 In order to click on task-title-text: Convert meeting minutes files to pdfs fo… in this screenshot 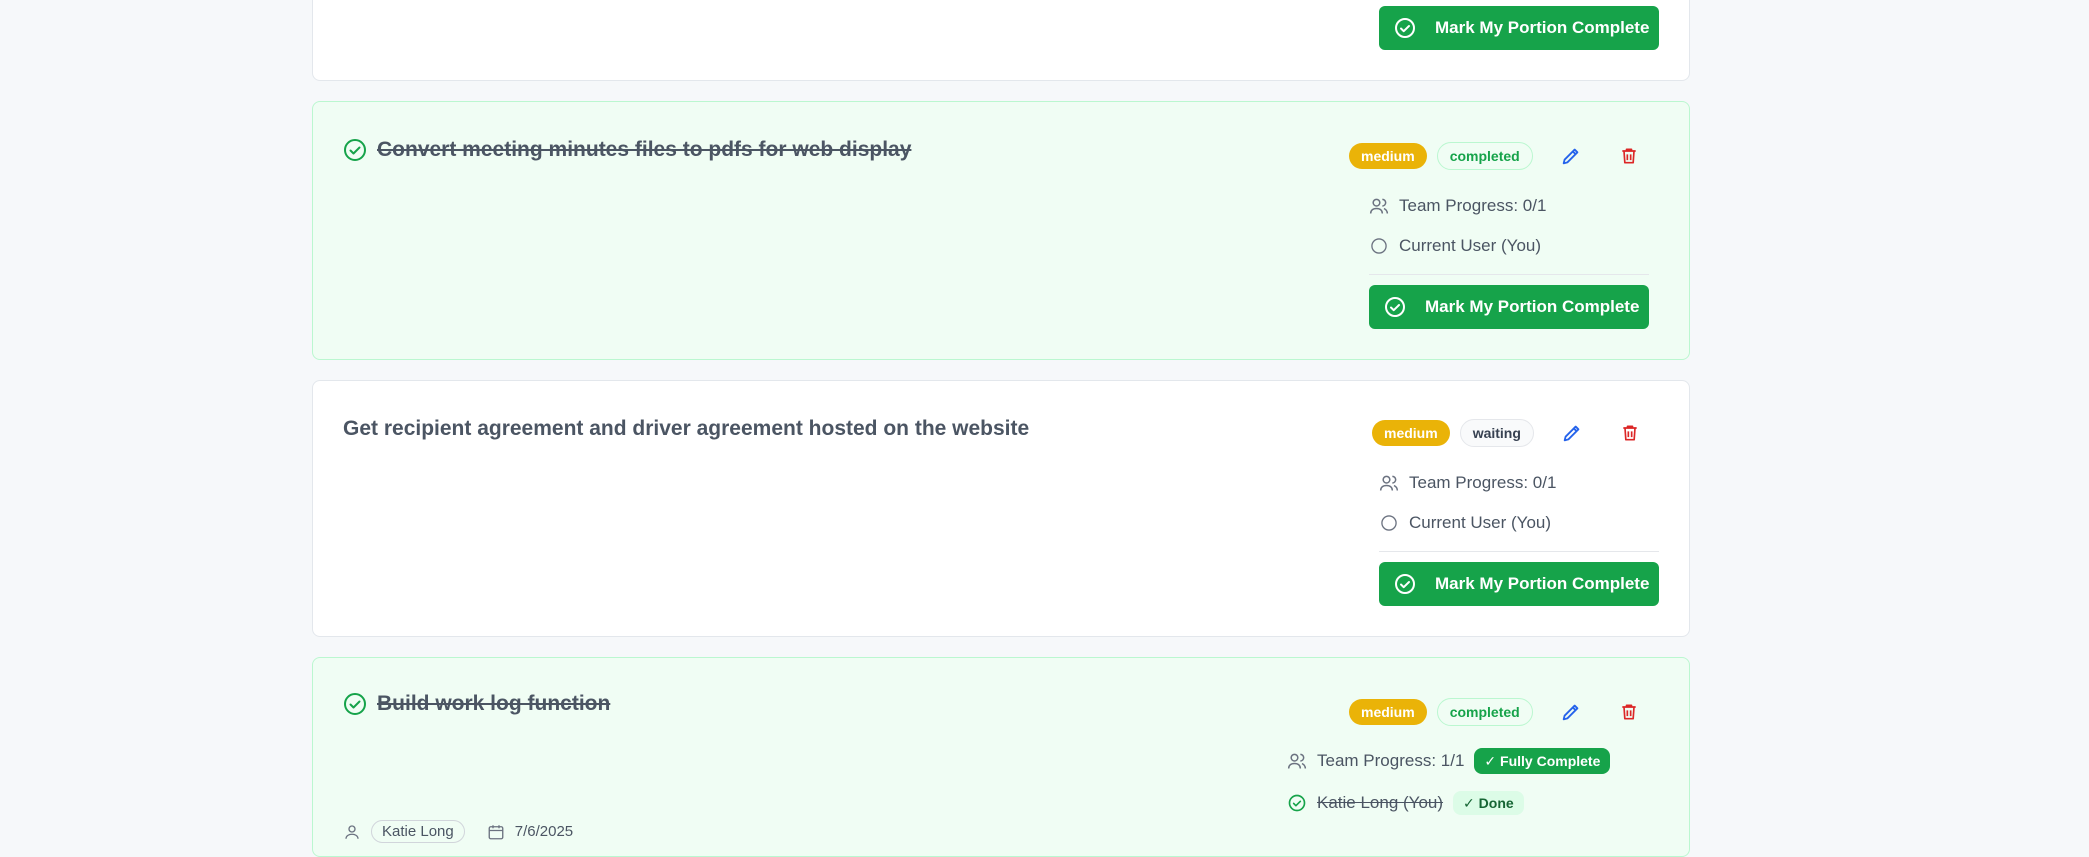, I will do `click(644, 149)`.